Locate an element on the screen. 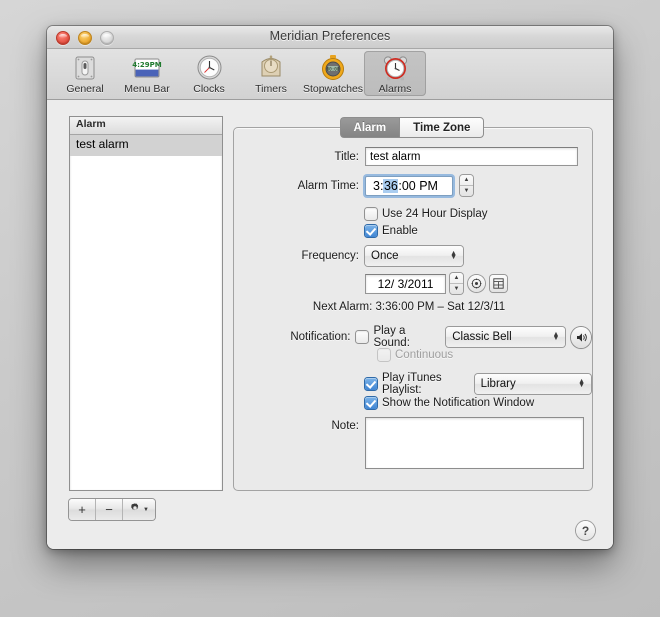  toolbar-item-clocks: Clocks is located at coordinates (209, 73).